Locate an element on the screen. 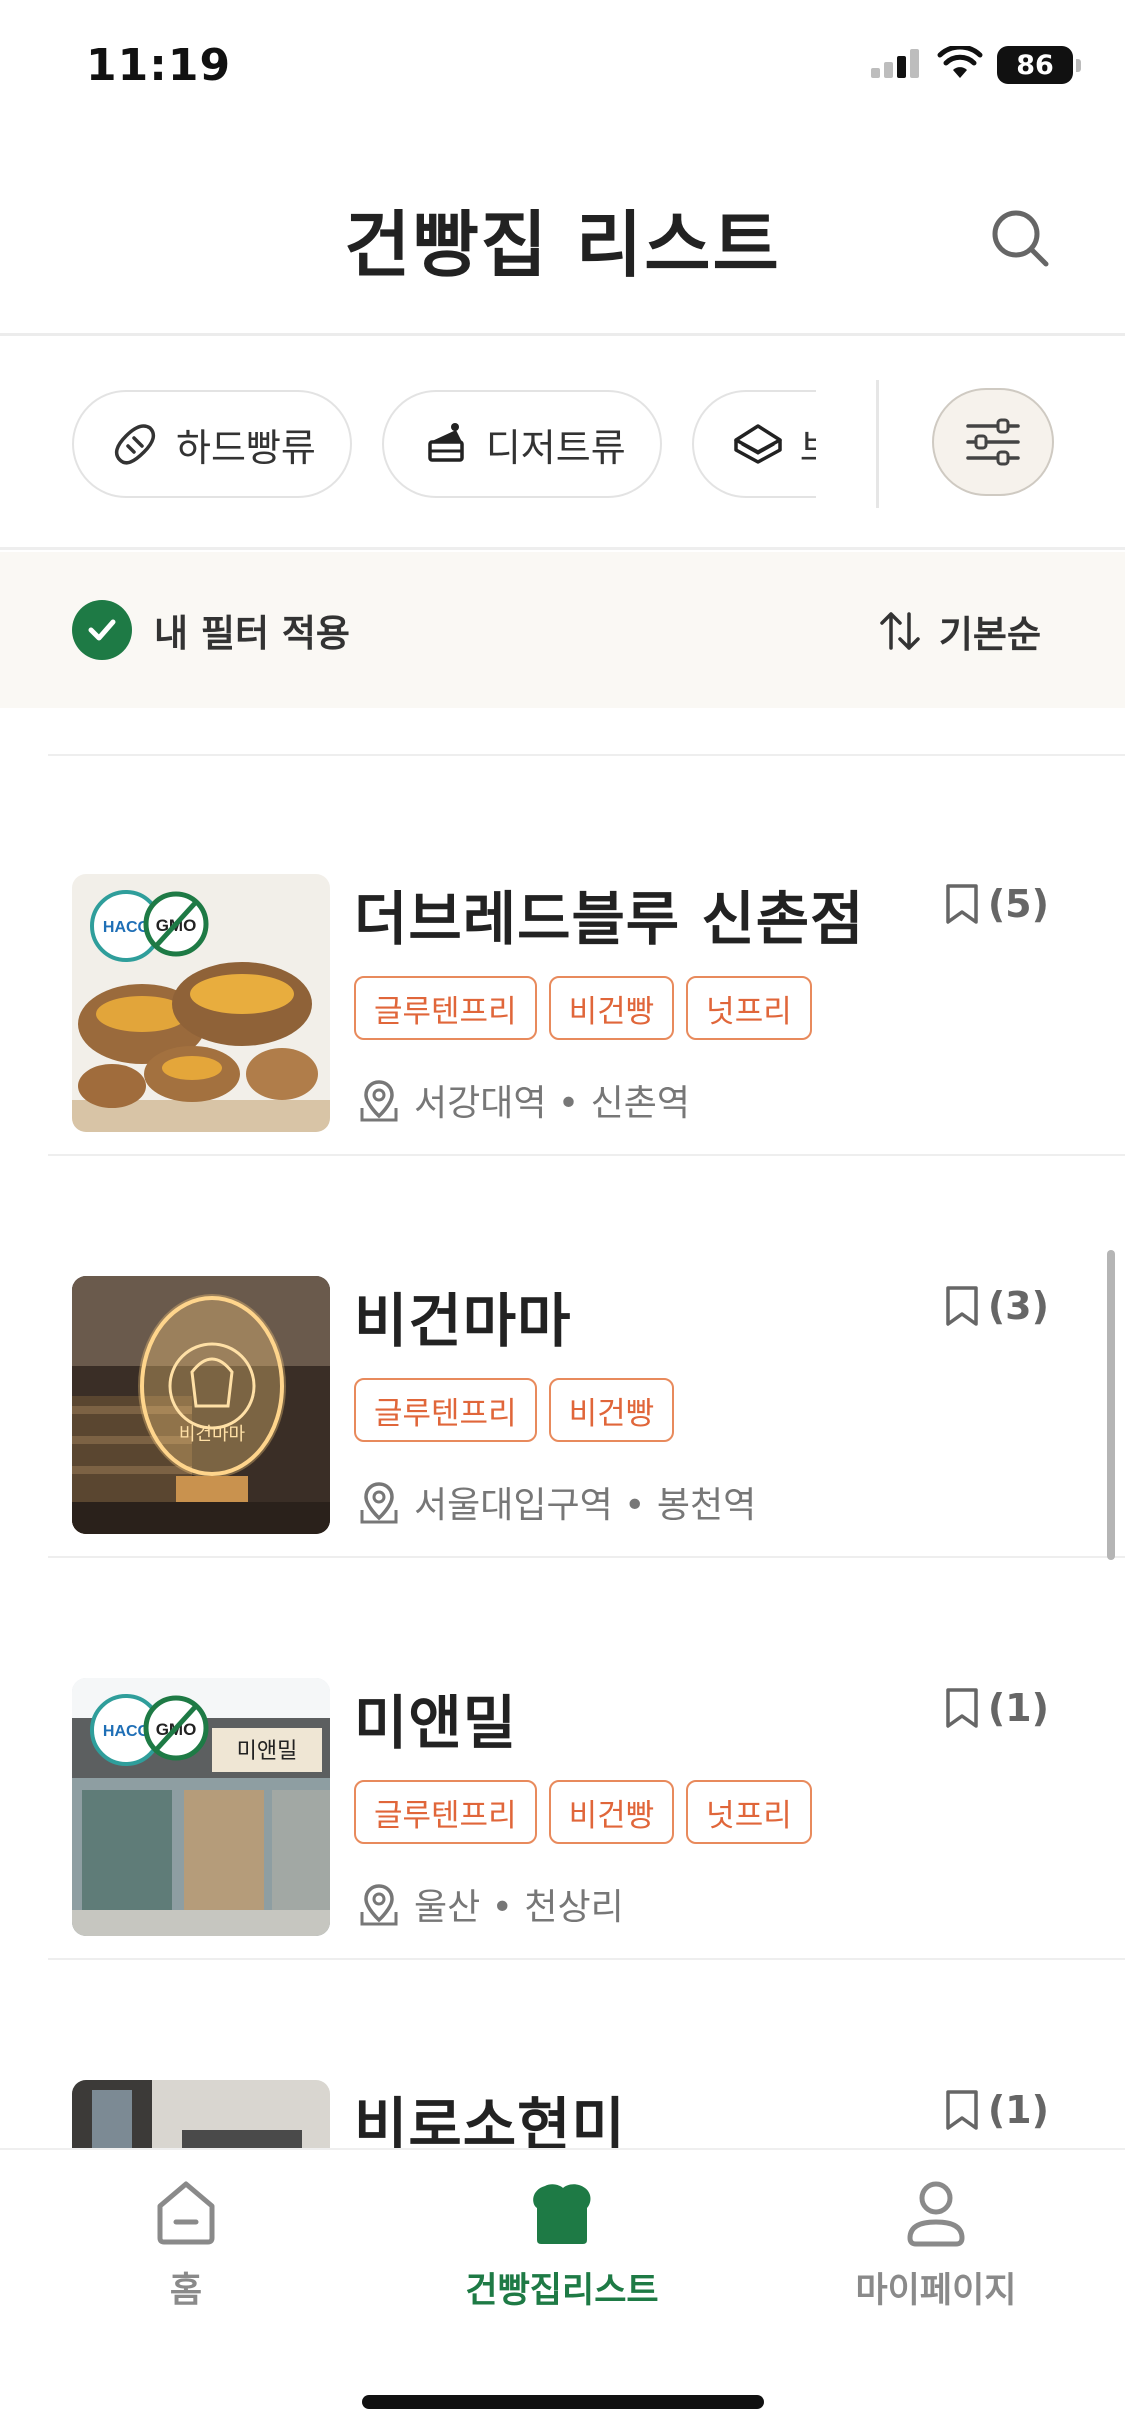 This screenshot has width=1125, height=2436. filter-bar: 내 필터 적용 기본순 is located at coordinates (562, 630).